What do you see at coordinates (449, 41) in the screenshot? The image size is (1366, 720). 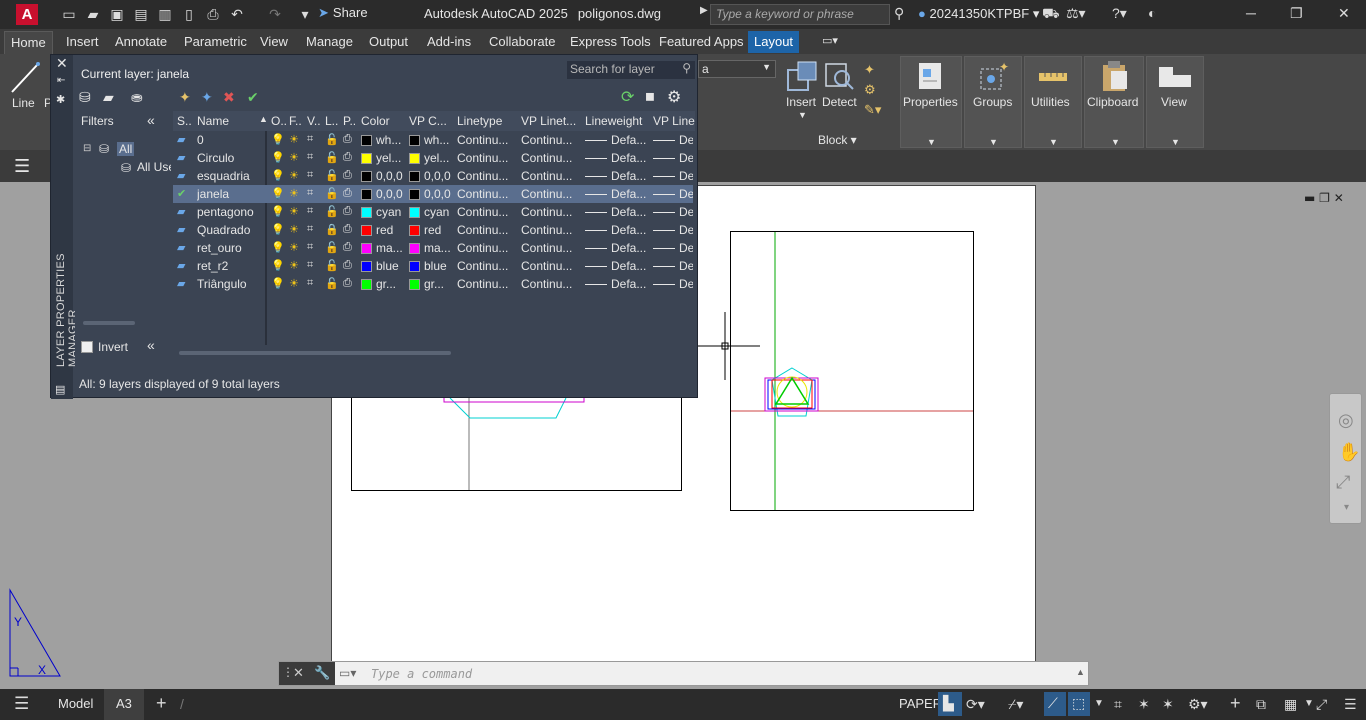 I see `tab-add-ins: Add-ins` at bounding box center [449, 41].